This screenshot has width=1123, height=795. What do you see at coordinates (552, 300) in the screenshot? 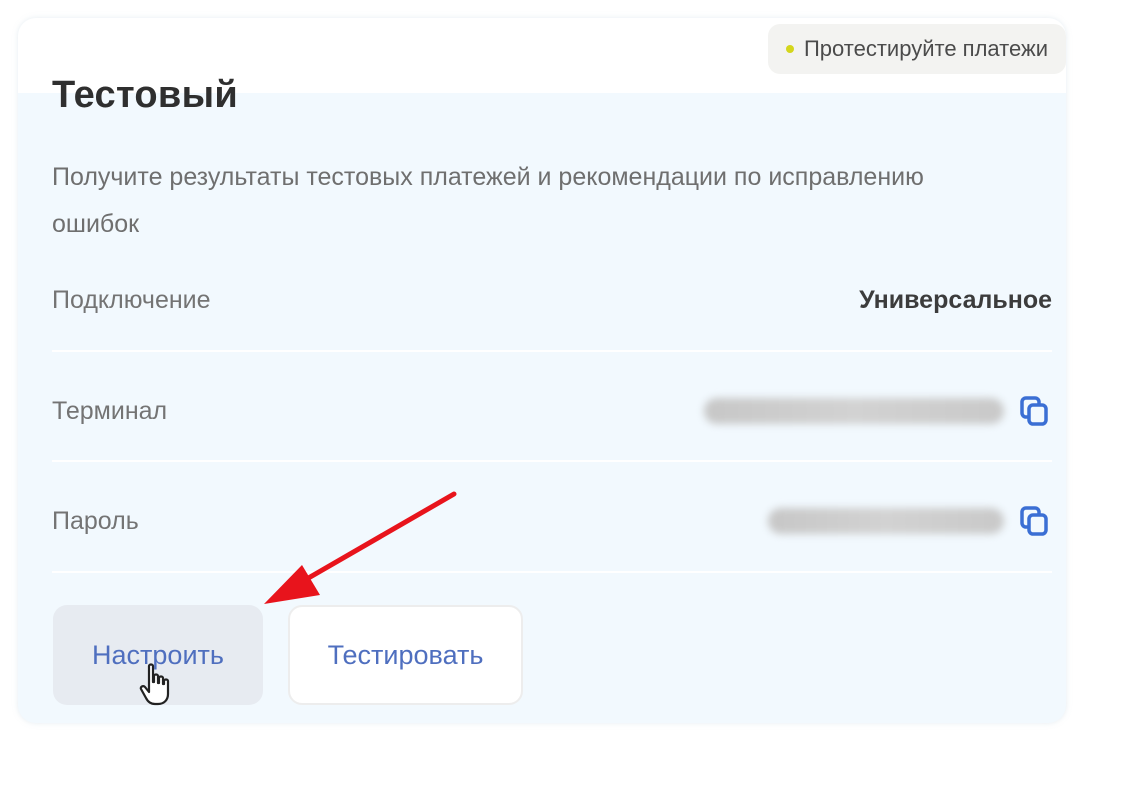
I see `connection-row: Подключение Универсальное` at bounding box center [552, 300].